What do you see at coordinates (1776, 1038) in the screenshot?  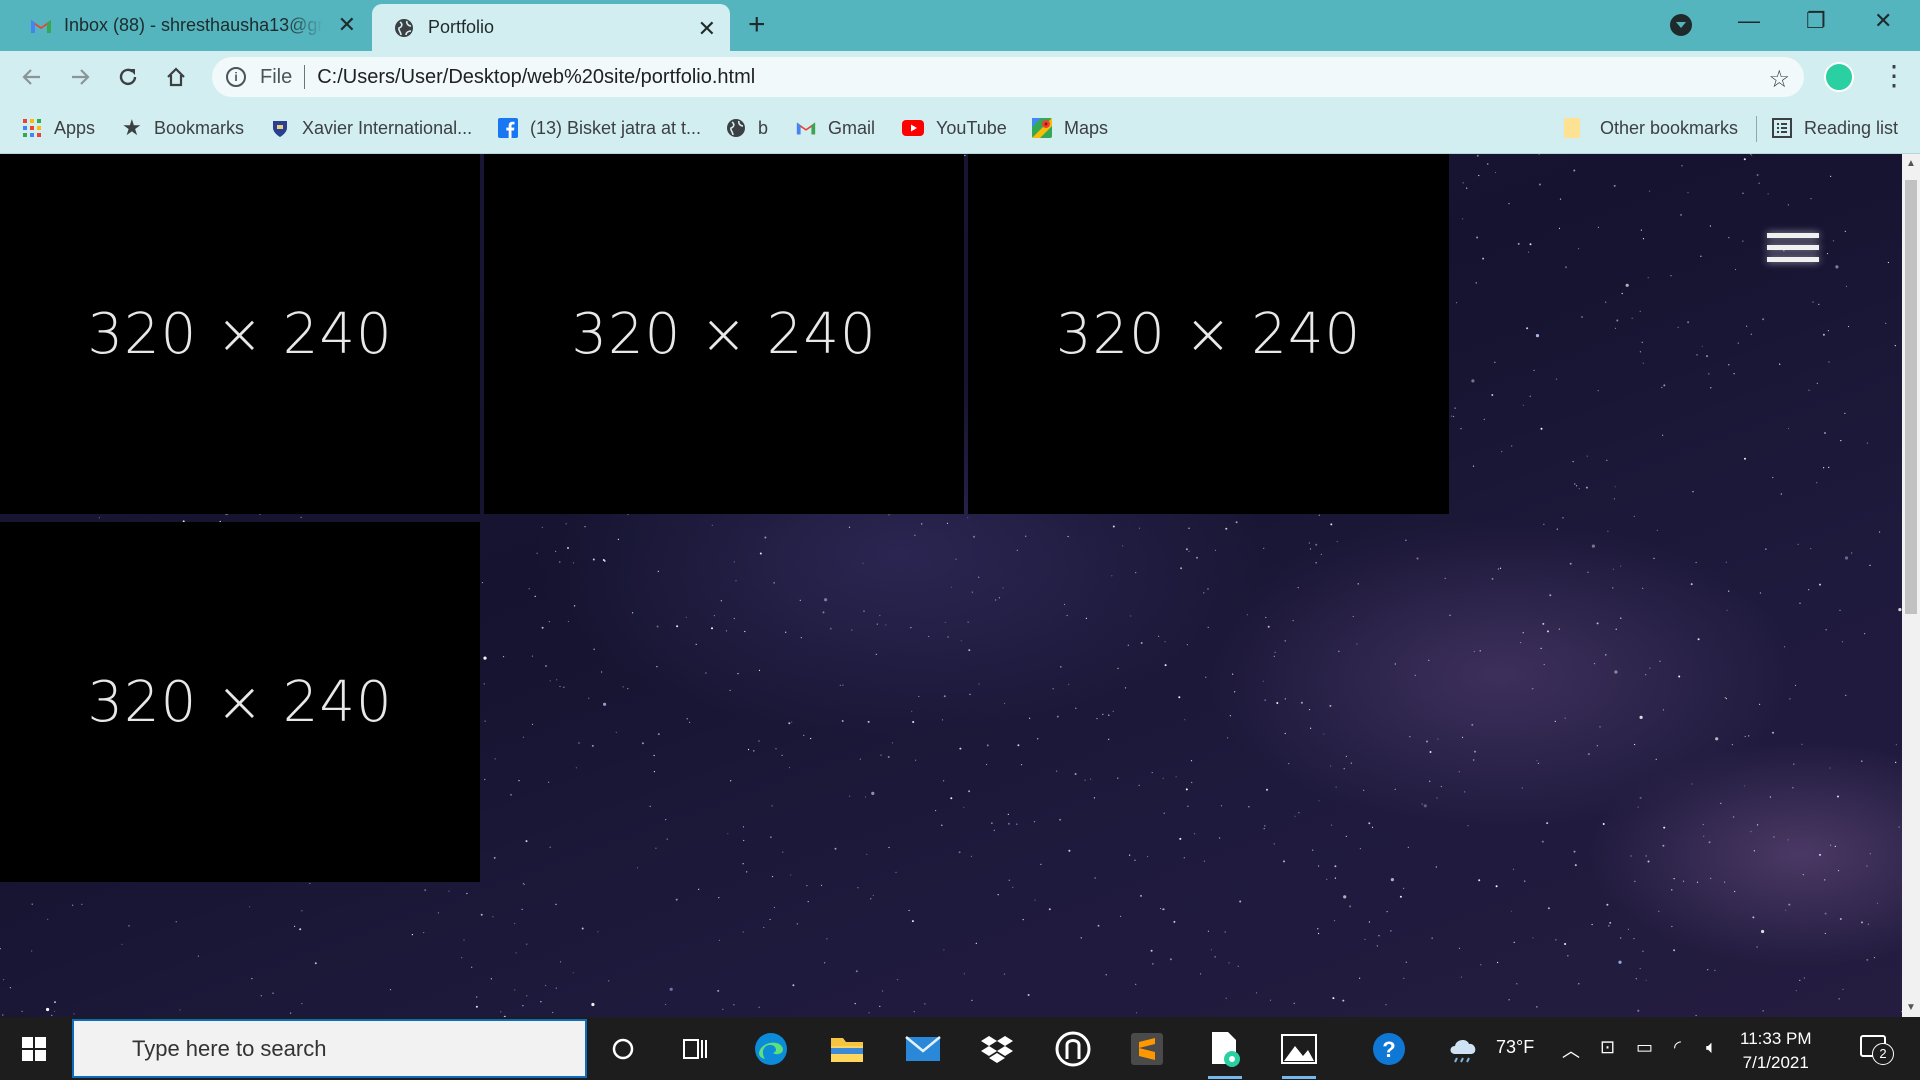 I see `clock-time: 11:33 PM` at bounding box center [1776, 1038].